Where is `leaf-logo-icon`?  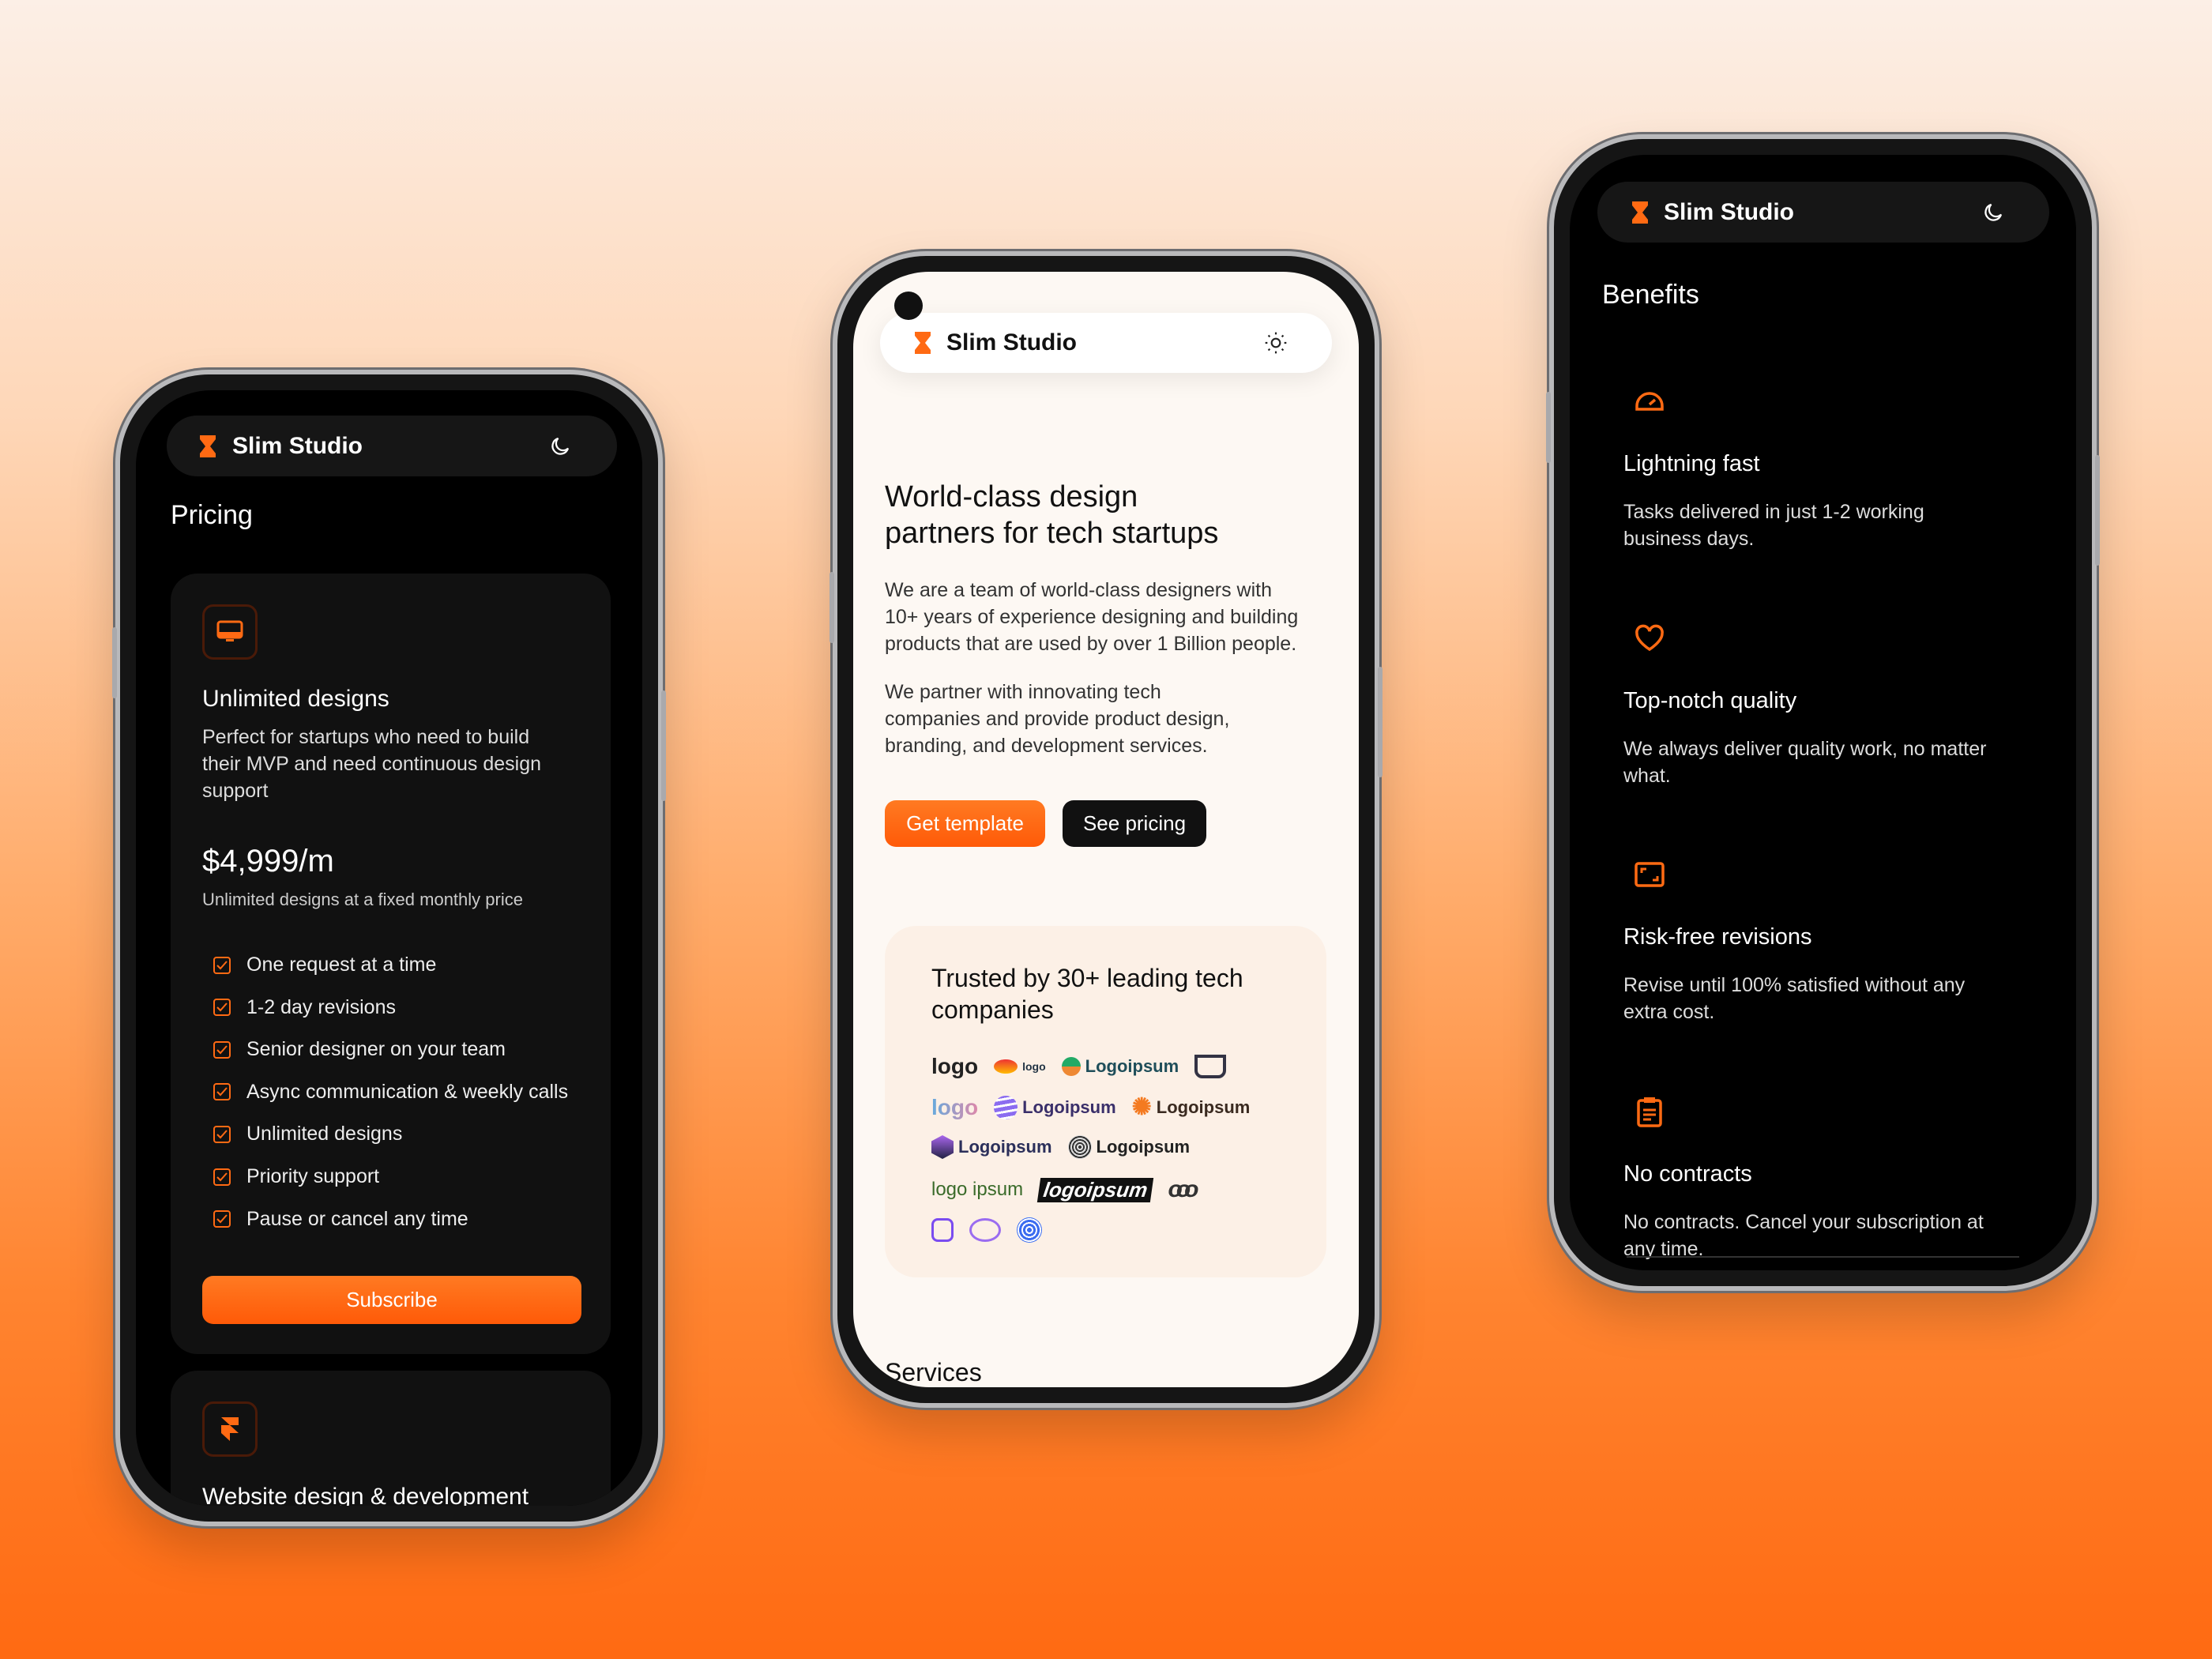 leaf-logo-icon is located at coordinates (1071, 1066).